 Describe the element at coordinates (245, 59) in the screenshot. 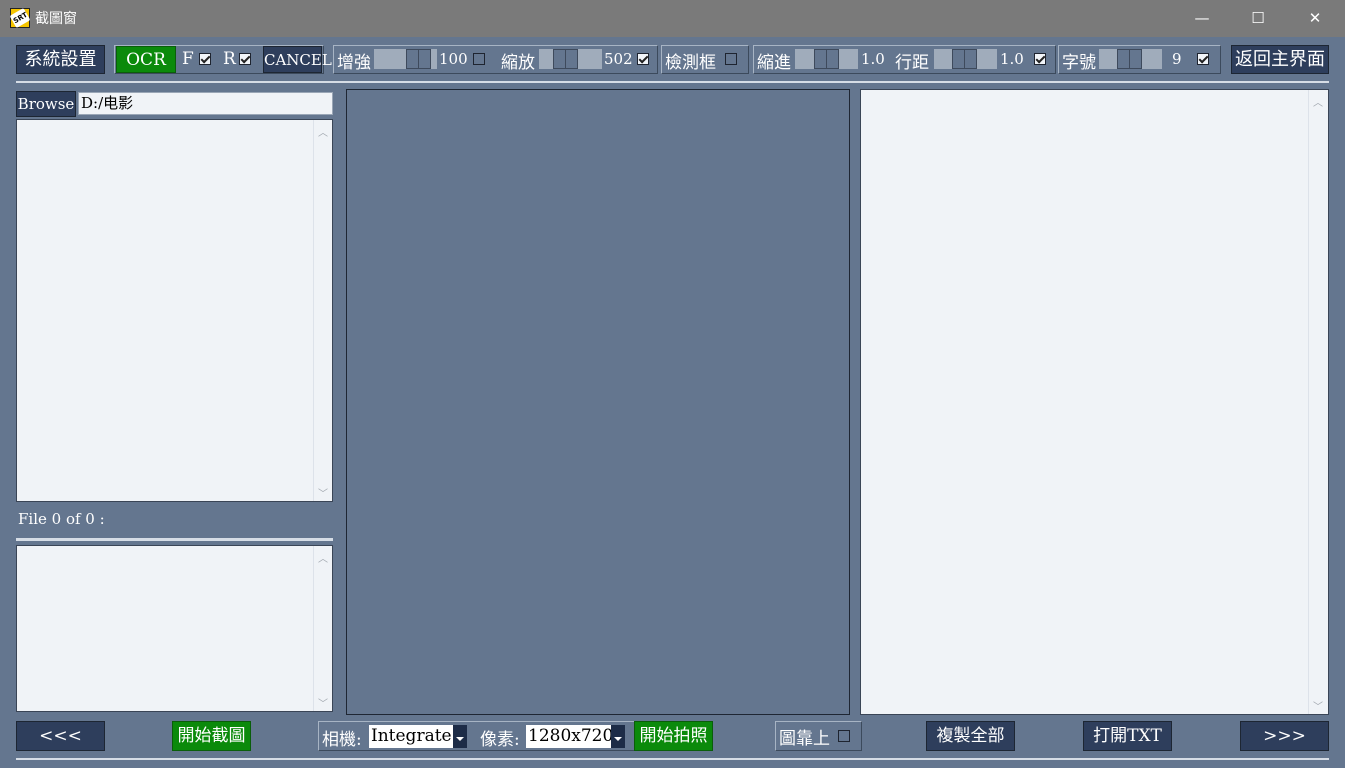

I see `r-checkbox` at that location.